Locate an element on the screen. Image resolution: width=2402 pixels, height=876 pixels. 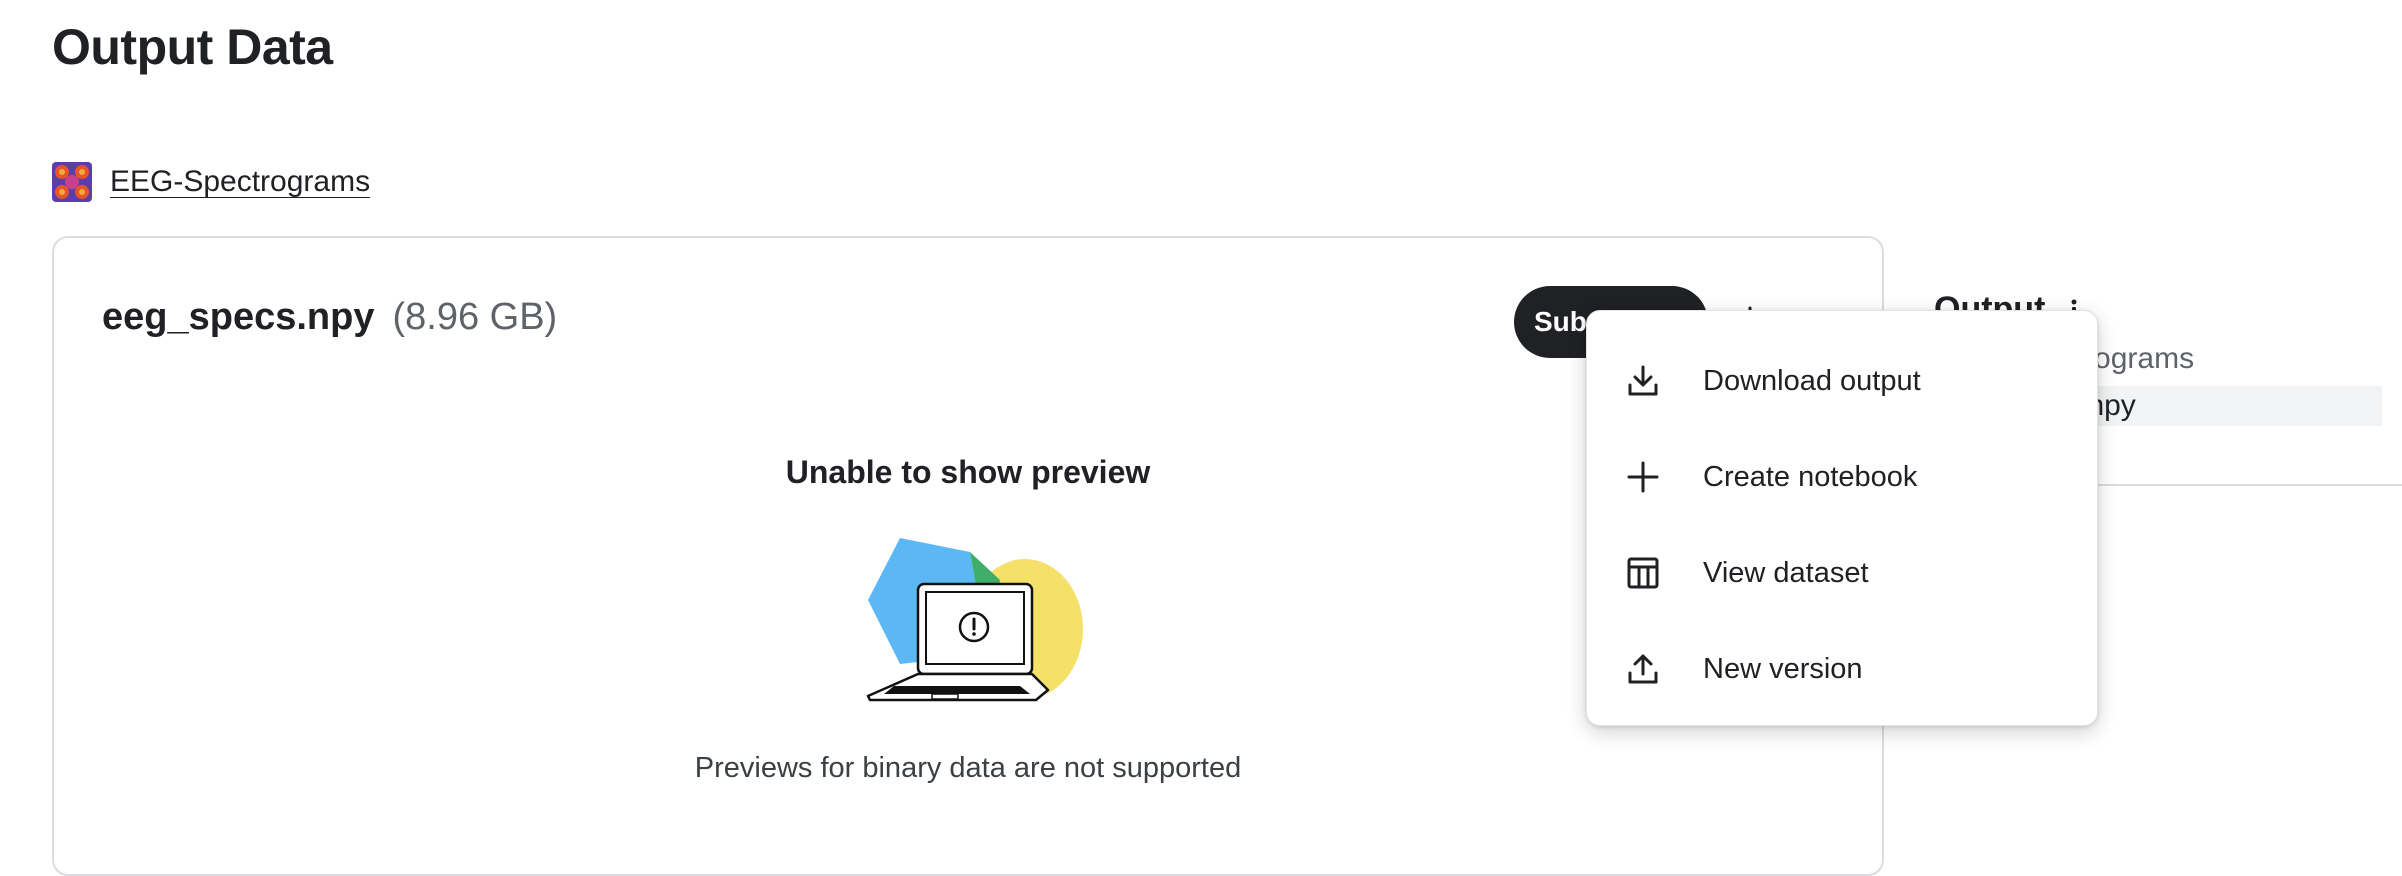
dataset-thumbnail is located at coordinates (72, 182).